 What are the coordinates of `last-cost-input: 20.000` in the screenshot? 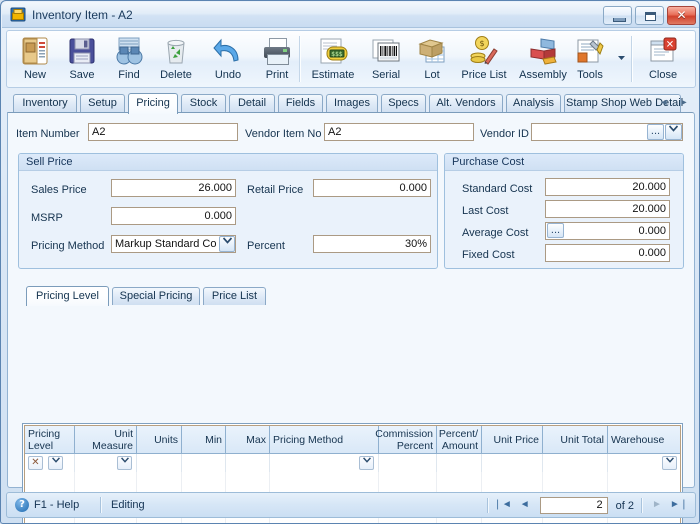 It's located at (607, 209).